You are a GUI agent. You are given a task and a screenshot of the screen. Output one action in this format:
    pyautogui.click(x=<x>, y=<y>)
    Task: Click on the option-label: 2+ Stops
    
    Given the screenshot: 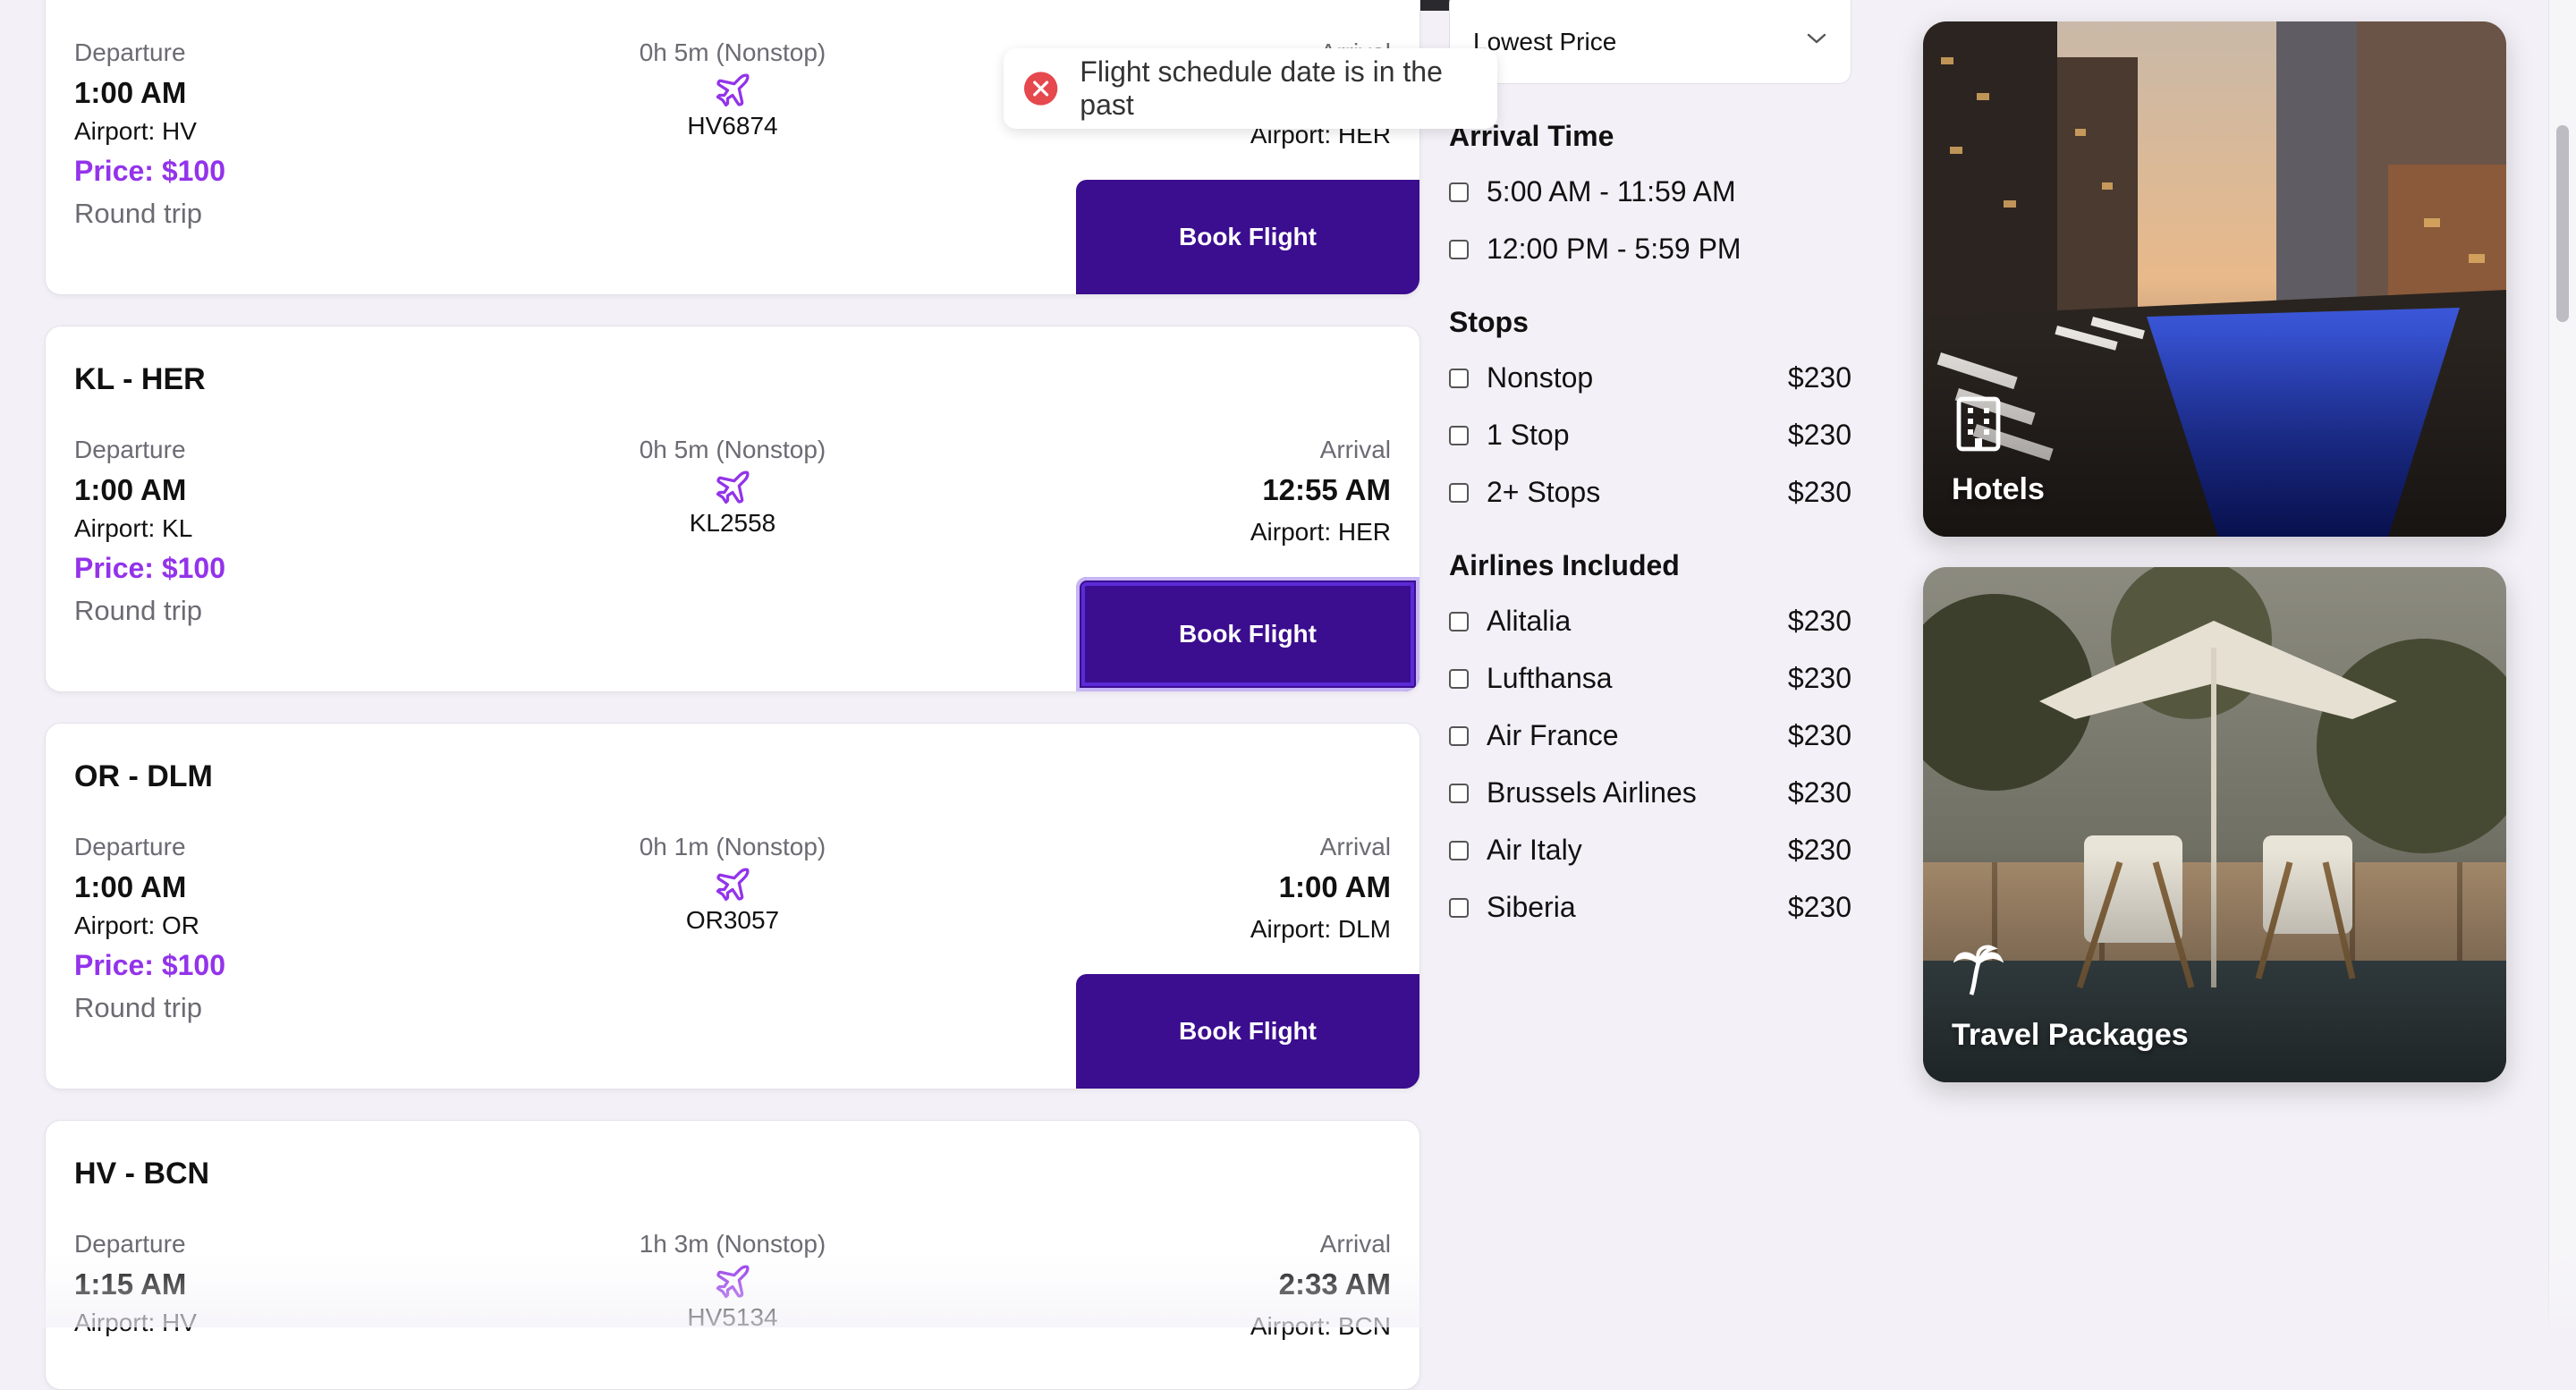 What is the action you would take?
    pyautogui.click(x=1544, y=492)
    